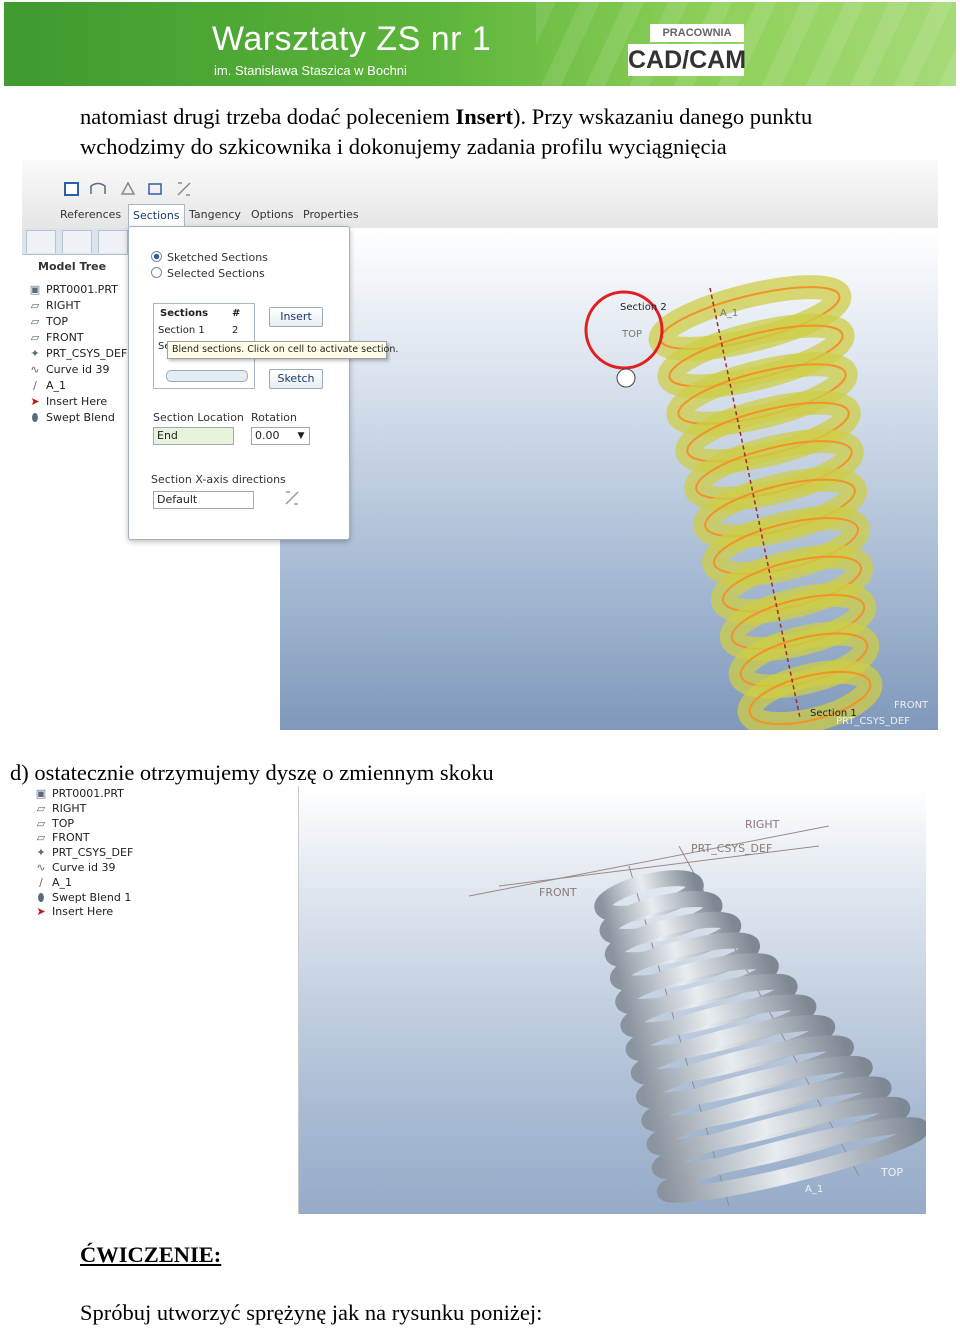 The image size is (960, 1331). I want to click on exercise-heading: ĆWICZENIE:, so click(151, 1254).